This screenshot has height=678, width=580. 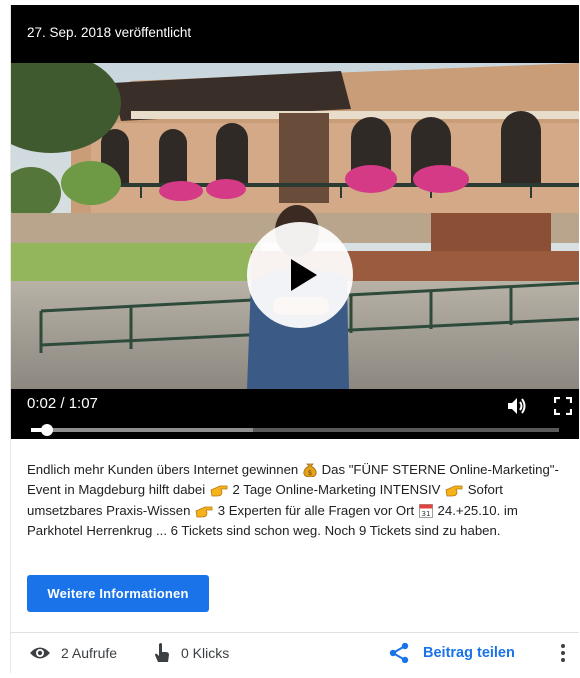 I want to click on views-count: 2 Aufrufe, so click(x=89, y=653).